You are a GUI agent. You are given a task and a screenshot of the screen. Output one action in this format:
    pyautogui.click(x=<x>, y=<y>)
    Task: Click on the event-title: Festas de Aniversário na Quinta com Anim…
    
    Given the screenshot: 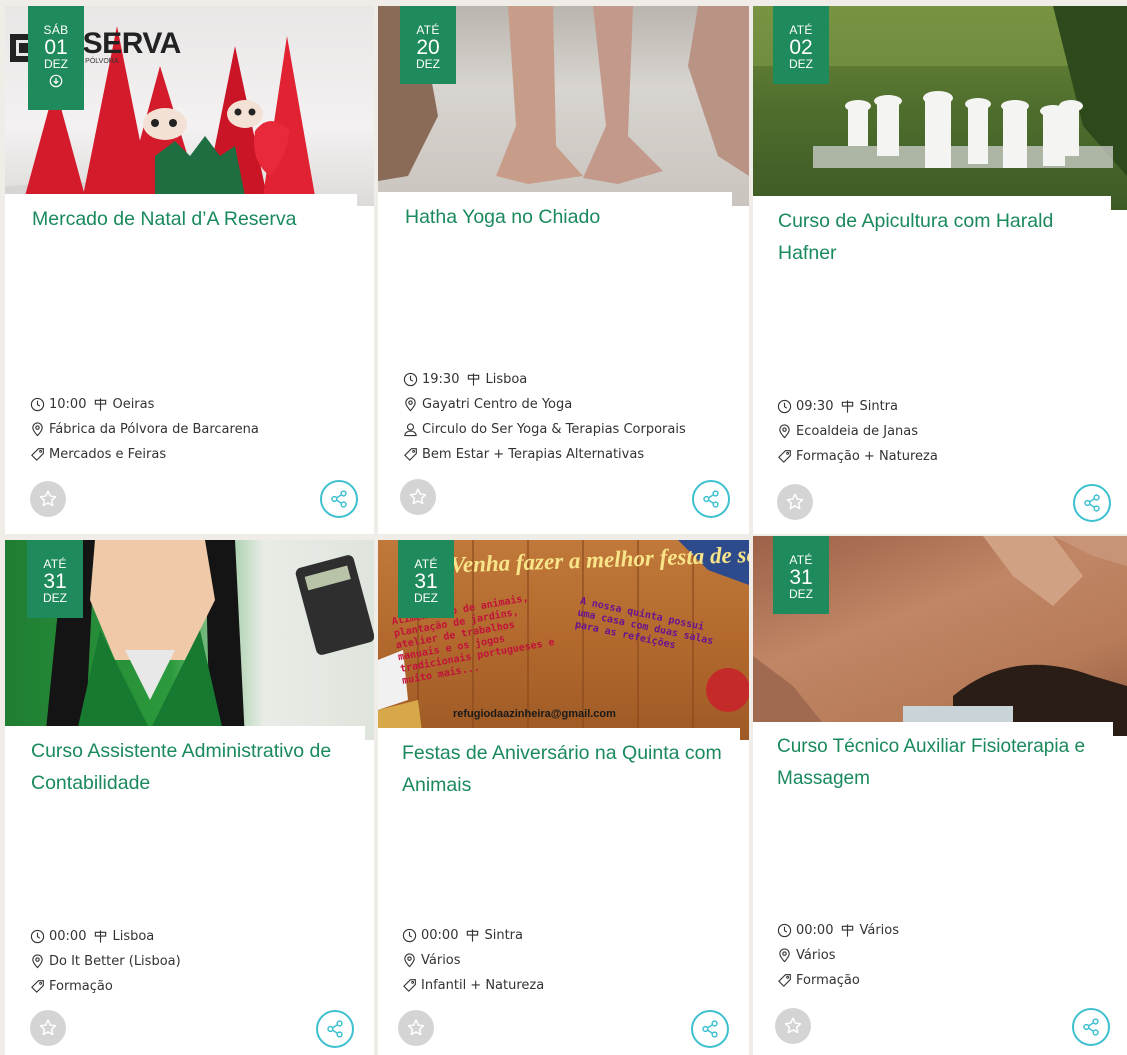 What is the action you would take?
    pyautogui.click(x=563, y=769)
    